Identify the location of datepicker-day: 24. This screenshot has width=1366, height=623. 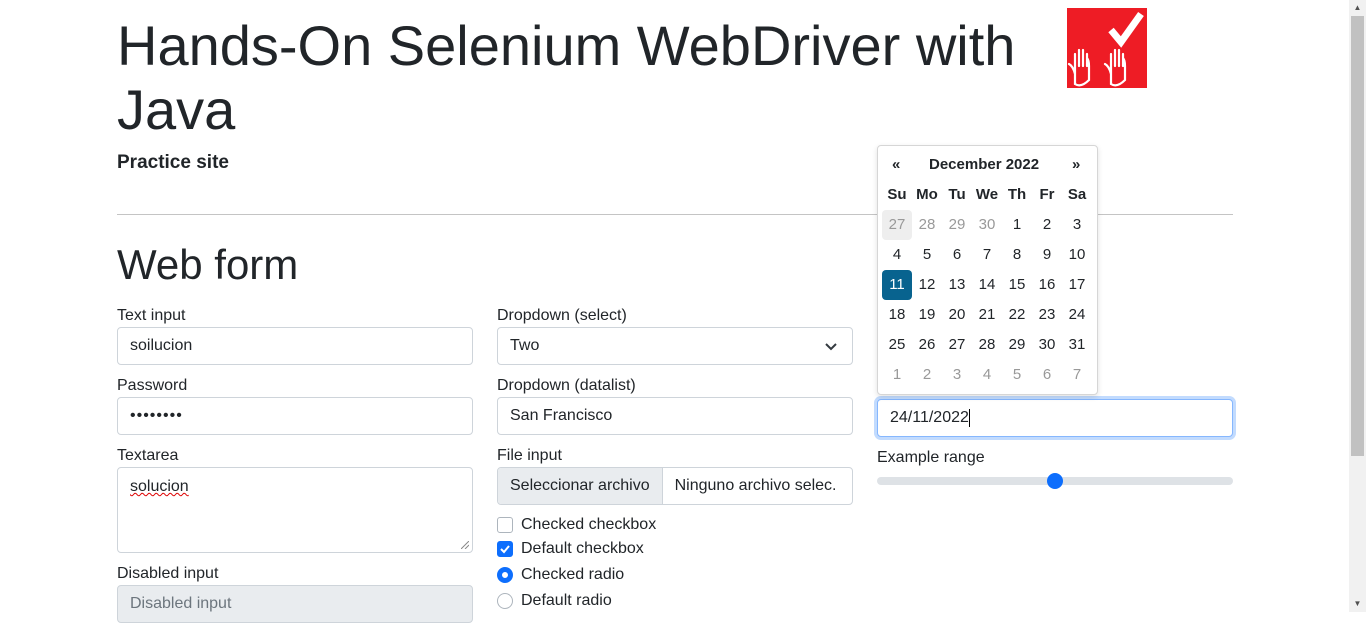
(1077, 315).